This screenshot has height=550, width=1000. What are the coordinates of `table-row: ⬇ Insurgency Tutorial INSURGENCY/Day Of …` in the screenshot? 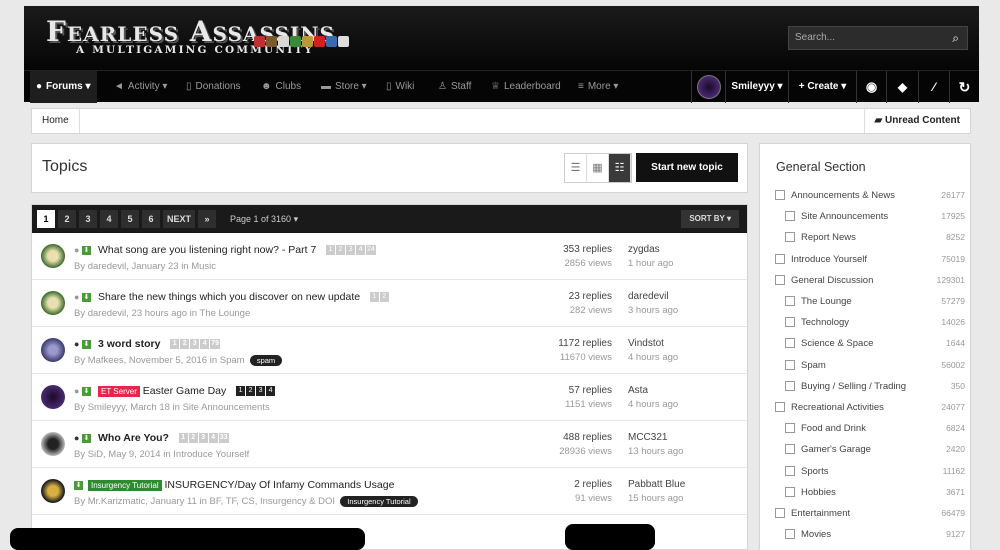 It's located at (389, 491).